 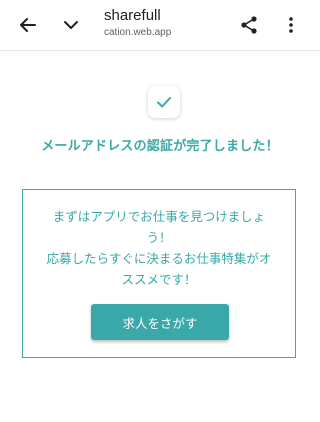 What do you see at coordinates (159, 237) in the screenshot?
I see `message-line: う！` at bounding box center [159, 237].